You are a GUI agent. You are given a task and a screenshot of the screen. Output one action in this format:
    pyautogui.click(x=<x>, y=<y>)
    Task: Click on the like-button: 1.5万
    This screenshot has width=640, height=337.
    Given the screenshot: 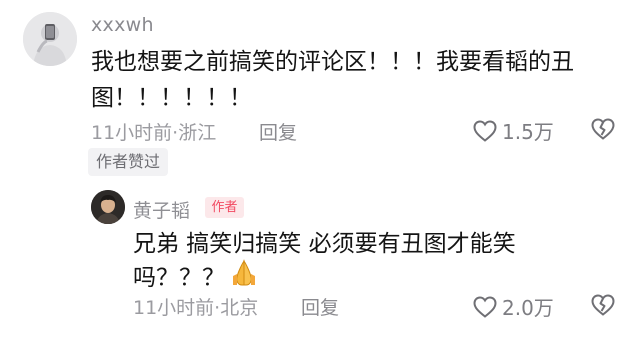 What is the action you would take?
    pyautogui.click(x=513, y=130)
    